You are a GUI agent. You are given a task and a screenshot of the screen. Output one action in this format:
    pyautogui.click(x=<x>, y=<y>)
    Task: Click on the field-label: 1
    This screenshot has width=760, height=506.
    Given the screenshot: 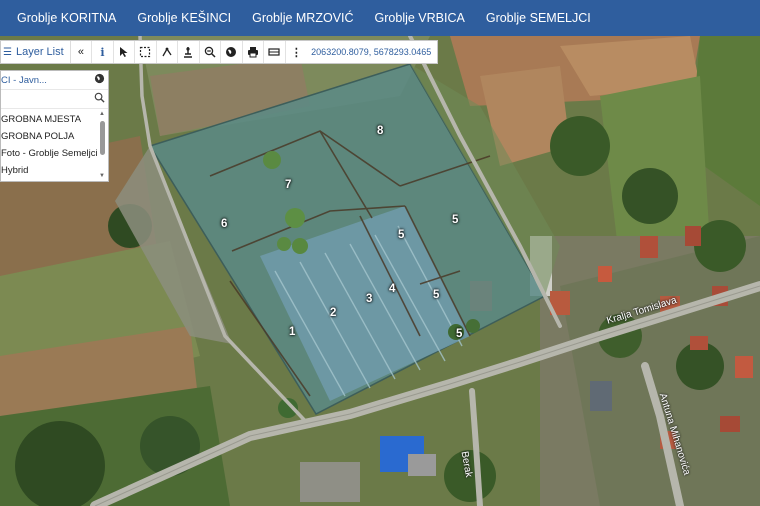 What is the action you would take?
    pyautogui.click(x=292, y=332)
    